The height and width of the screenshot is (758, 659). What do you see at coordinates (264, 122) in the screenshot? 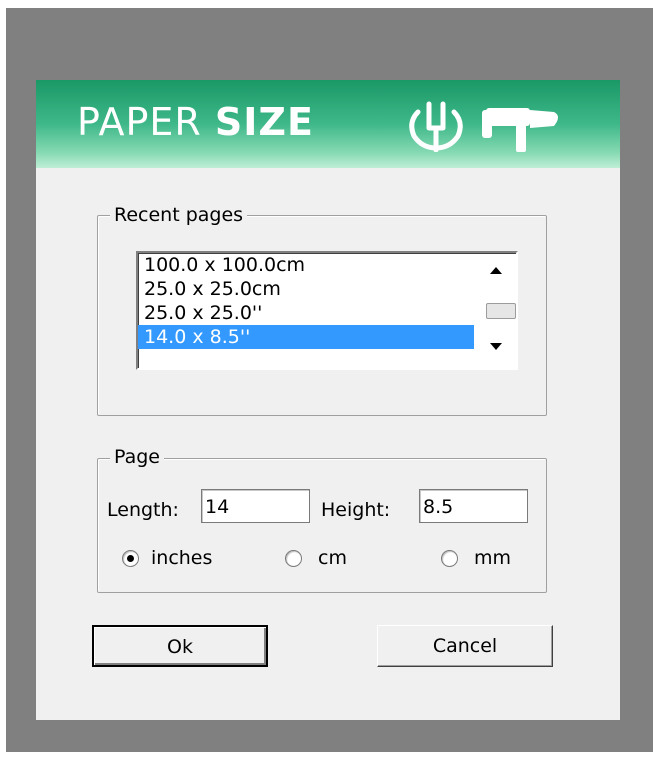
I see `banner-title-bold: SIZE` at bounding box center [264, 122].